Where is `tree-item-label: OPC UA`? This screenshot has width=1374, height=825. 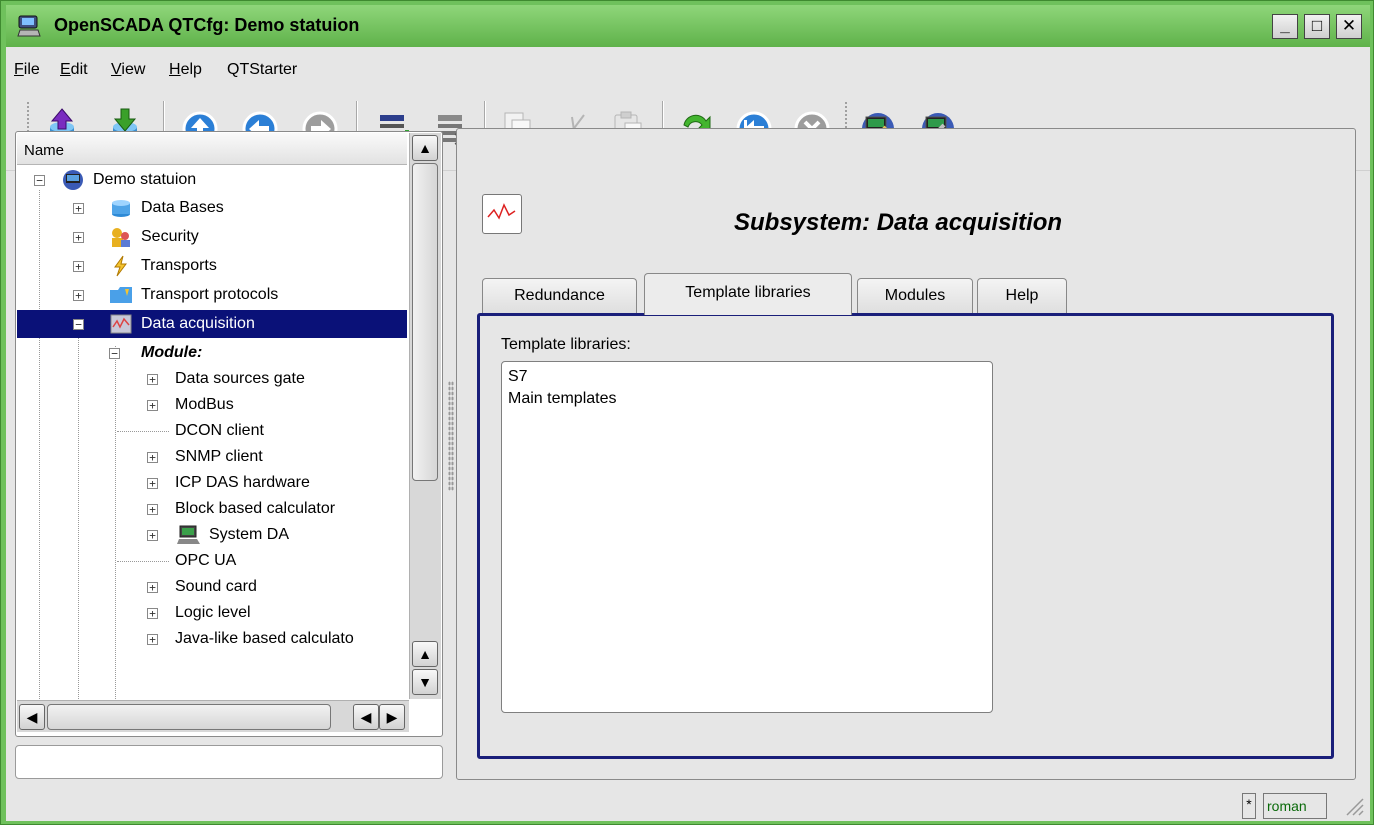
tree-item-label: OPC UA is located at coordinates (206, 560).